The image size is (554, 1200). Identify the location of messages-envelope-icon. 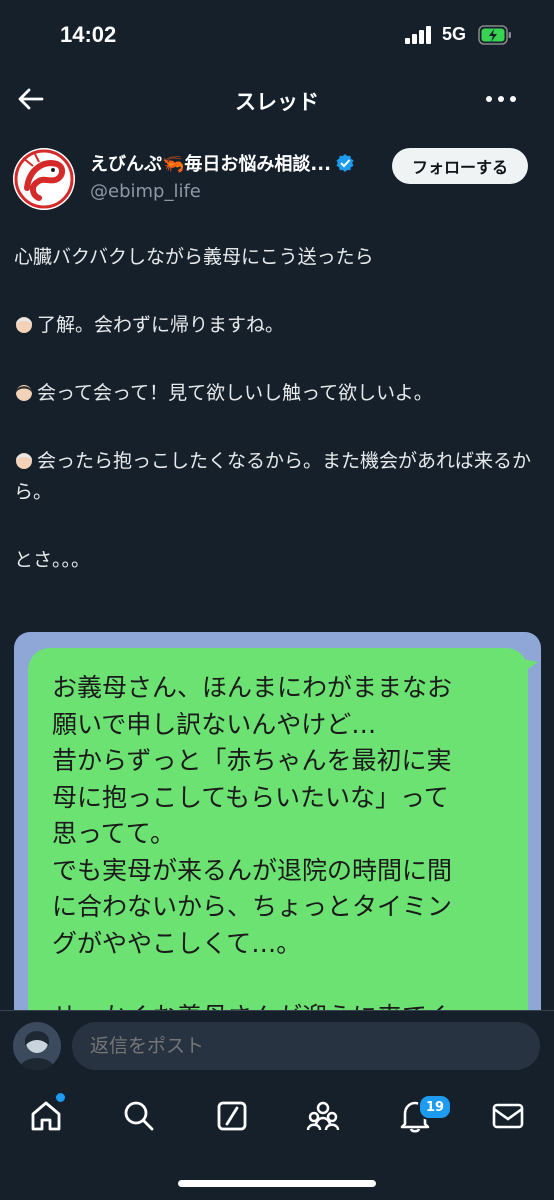
(508, 1116).